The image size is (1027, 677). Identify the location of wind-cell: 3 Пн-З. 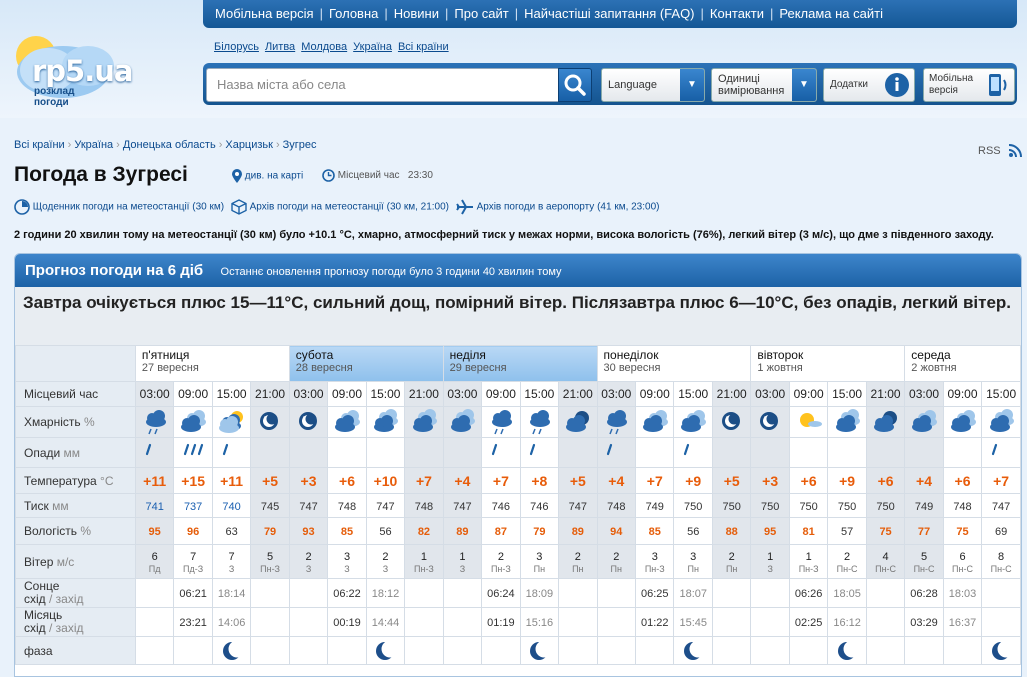
(655, 561).